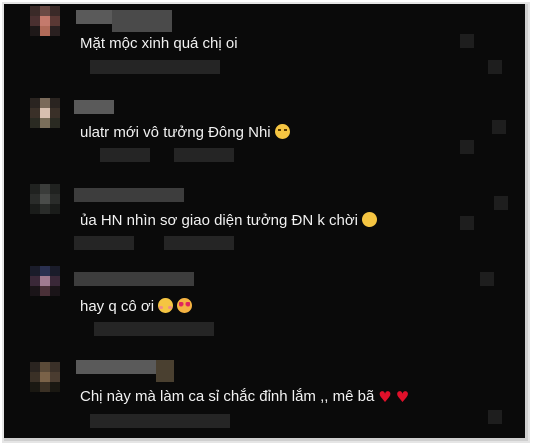 Image resolution: width=536 pixels, height=448 pixels. Describe the element at coordinates (117, 306) in the screenshot. I see `comment-text-content: hay q cô ơi` at that location.